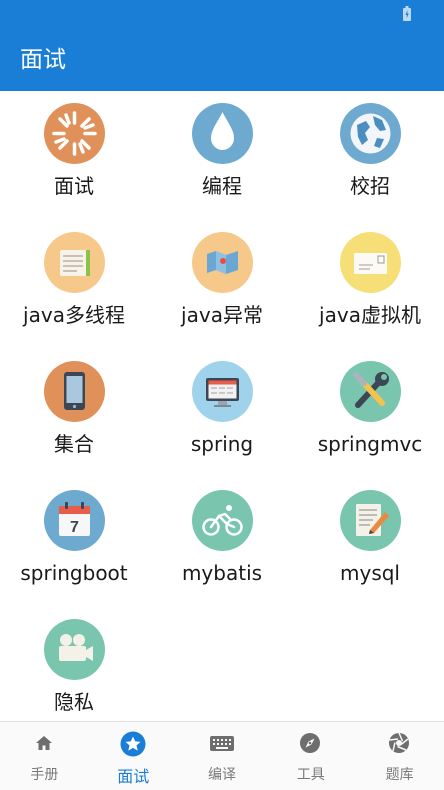  What do you see at coordinates (74, 133) in the screenshot?
I see `sunburst-icon` at bounding box center [74, 133].